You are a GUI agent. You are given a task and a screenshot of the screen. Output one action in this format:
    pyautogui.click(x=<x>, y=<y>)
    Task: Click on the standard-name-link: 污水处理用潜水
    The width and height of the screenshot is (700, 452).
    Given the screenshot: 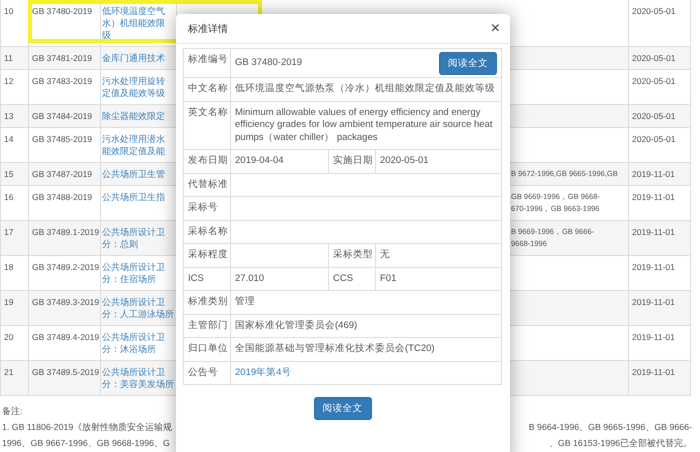 What is the action you would take?
    pyautogui.click(x=133, y=139)
    